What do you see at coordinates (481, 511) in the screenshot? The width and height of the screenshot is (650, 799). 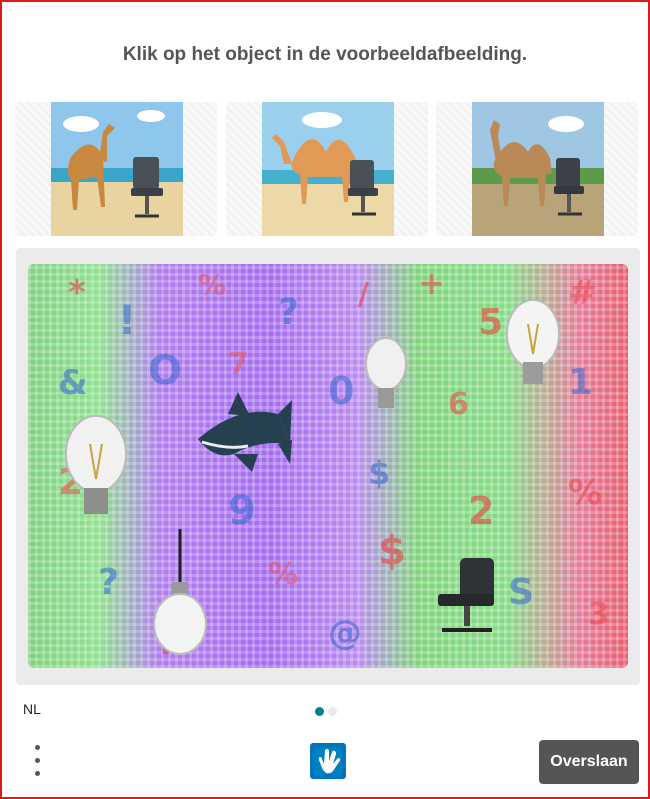 I see `svg-text: 2` at bounding box center [481, 511].